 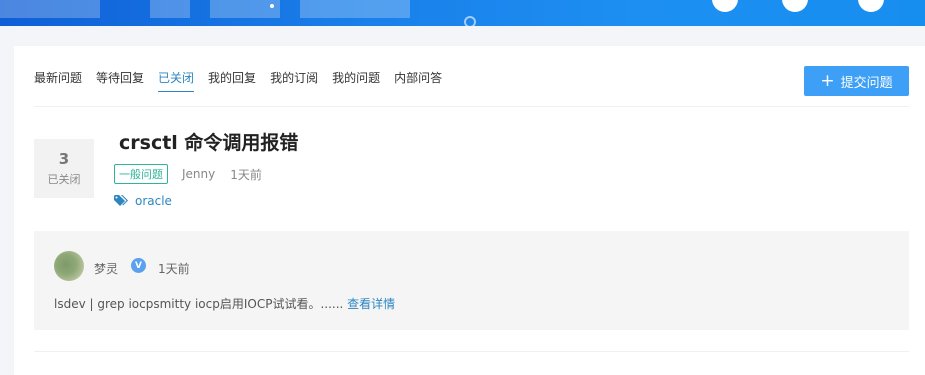 I want to click on question-status: 已关闭, so click(x=64, y=179).